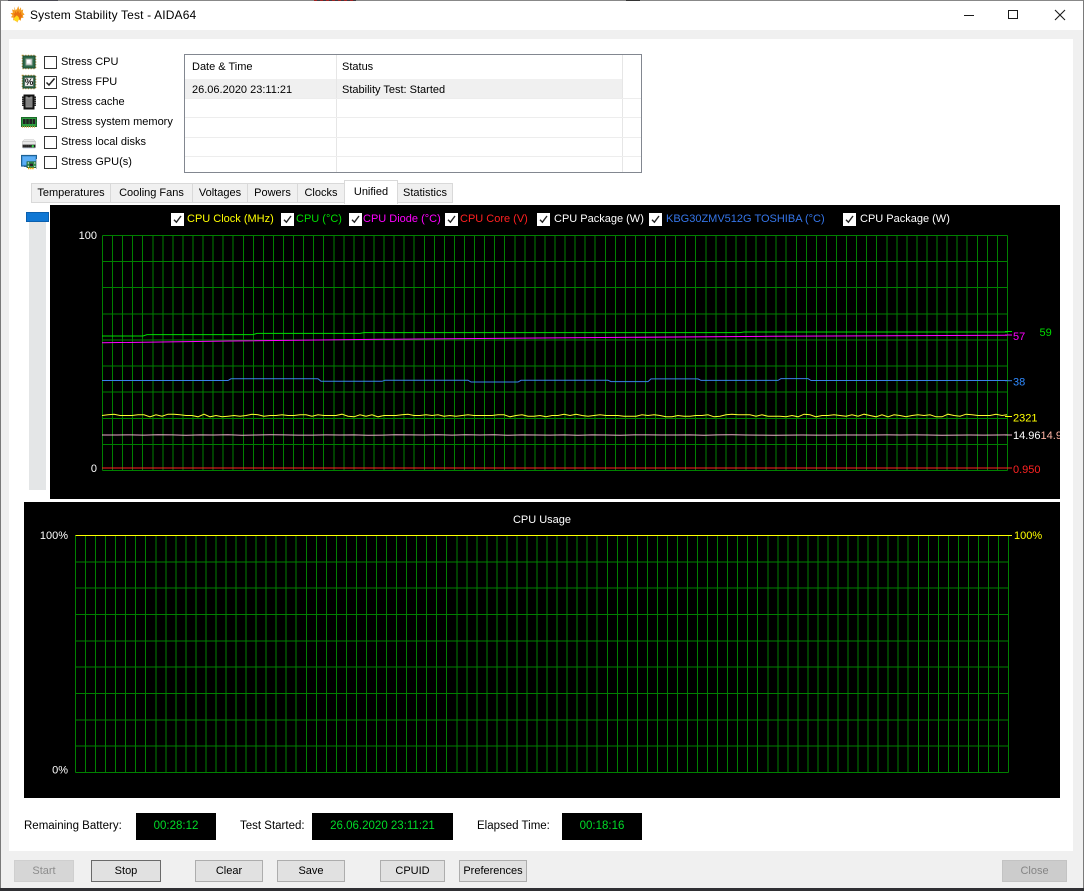  I want to click on svg-text: 14.9614.9, so click(1036, 436).